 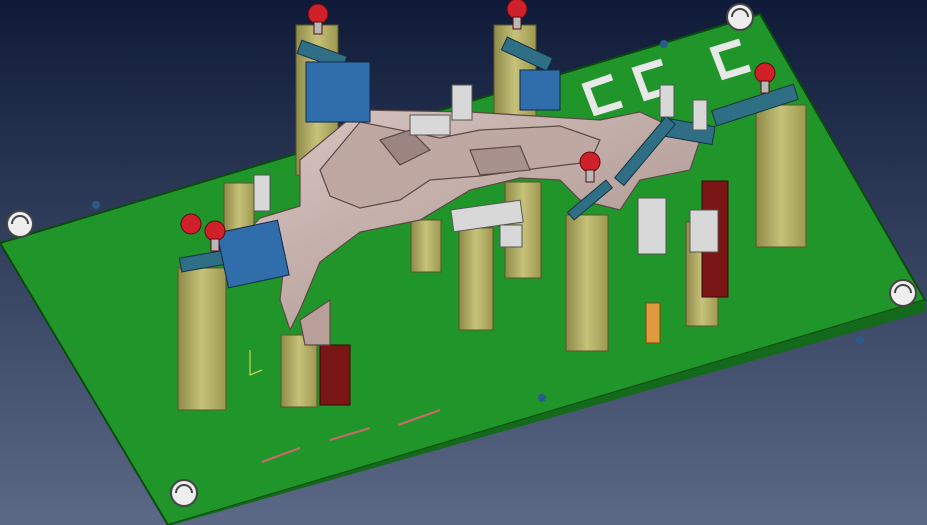 I want to click on clamp-knob-icon, so click(x=191, y=224).